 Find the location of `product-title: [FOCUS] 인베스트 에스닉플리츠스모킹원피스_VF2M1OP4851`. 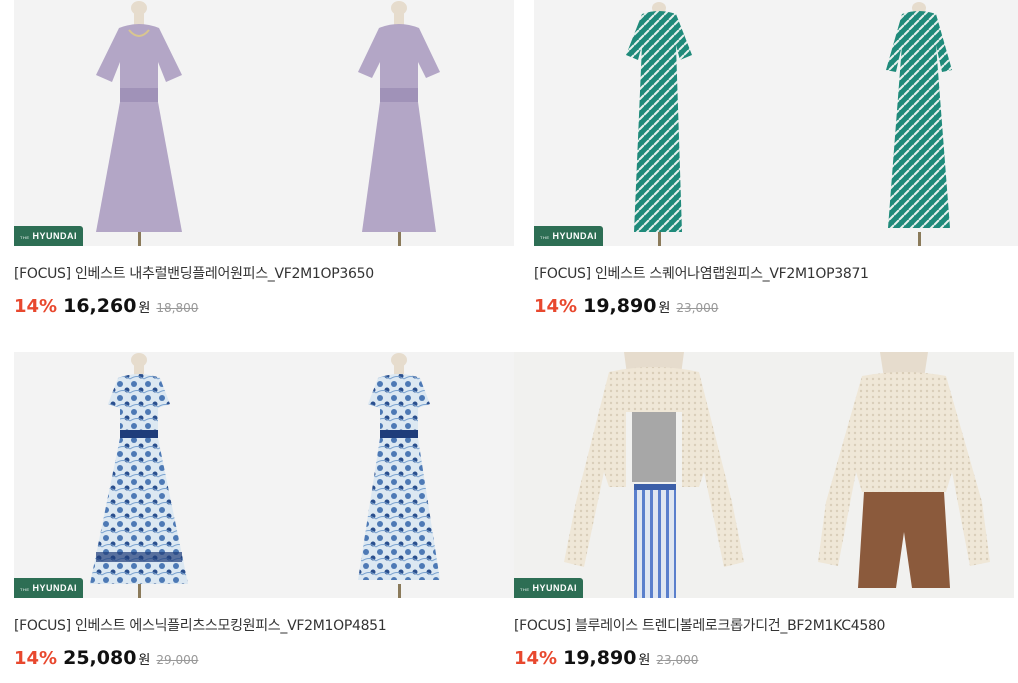

product-title: [FOCUS] 인베스트 에스닉플리츠스모킹원피스_VF2M1OP4851 is located at coordinates (264, 625).